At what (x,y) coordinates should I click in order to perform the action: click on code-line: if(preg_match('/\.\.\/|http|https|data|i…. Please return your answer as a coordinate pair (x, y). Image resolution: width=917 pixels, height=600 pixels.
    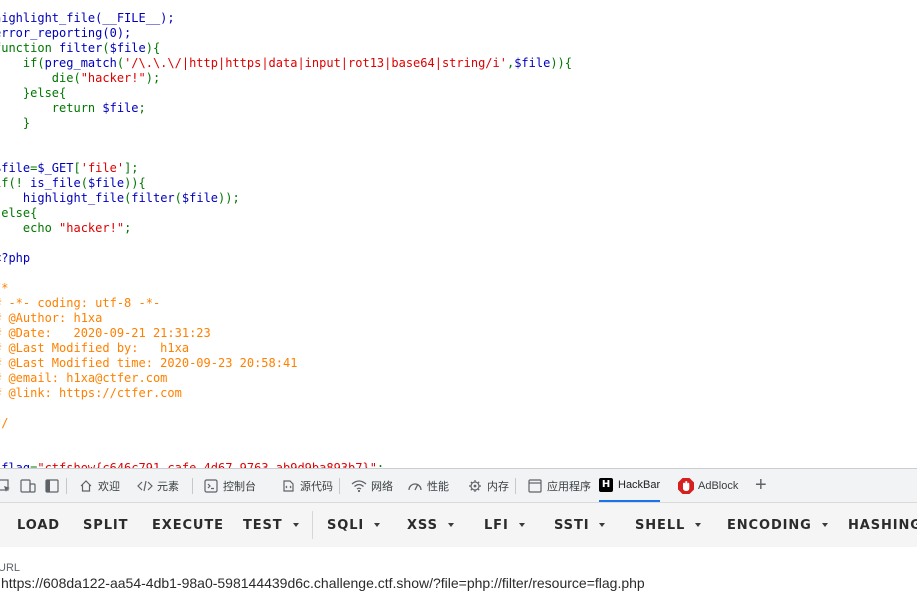
    Looking at the image, I should click on (286, 63).